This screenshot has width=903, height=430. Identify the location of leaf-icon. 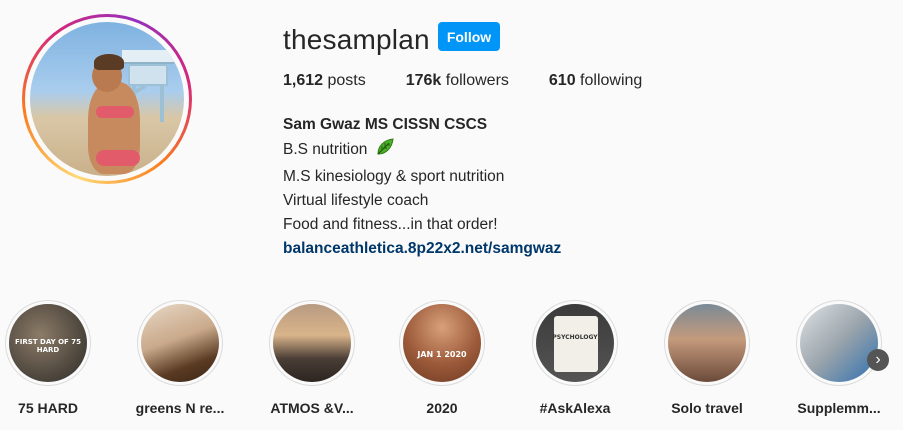
(385, 151).